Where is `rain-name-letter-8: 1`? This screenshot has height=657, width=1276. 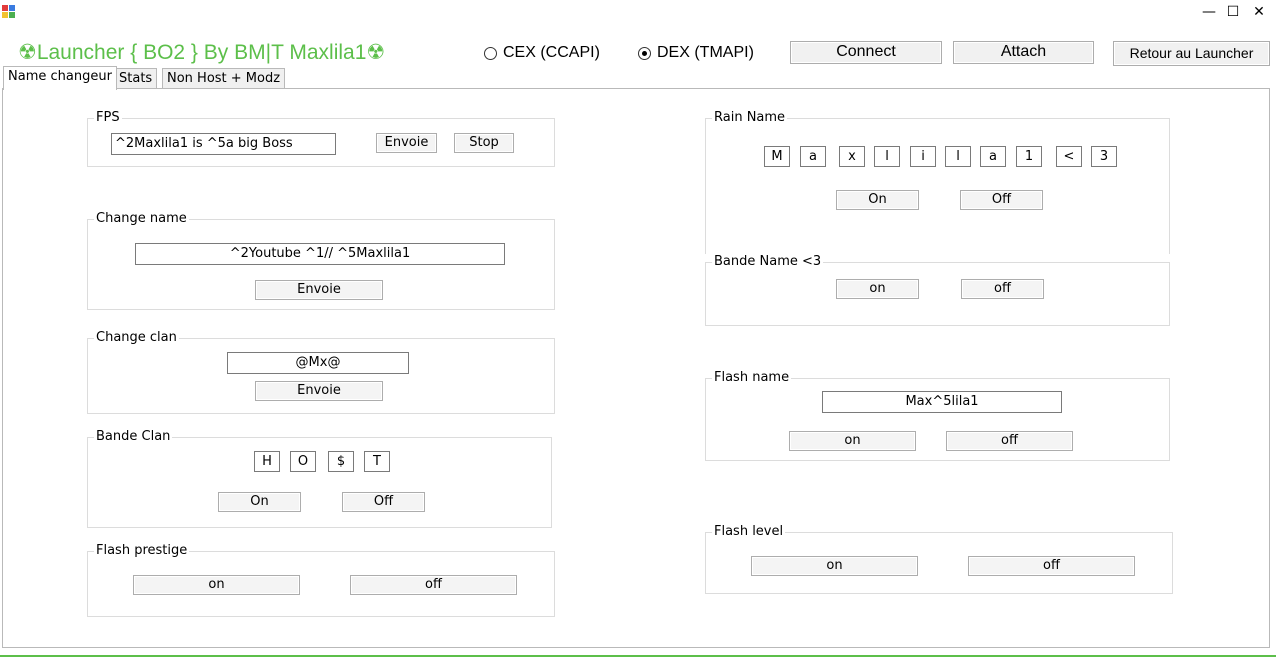 rain-name-letter-8: 1 is located at coordinates (1029, 156).